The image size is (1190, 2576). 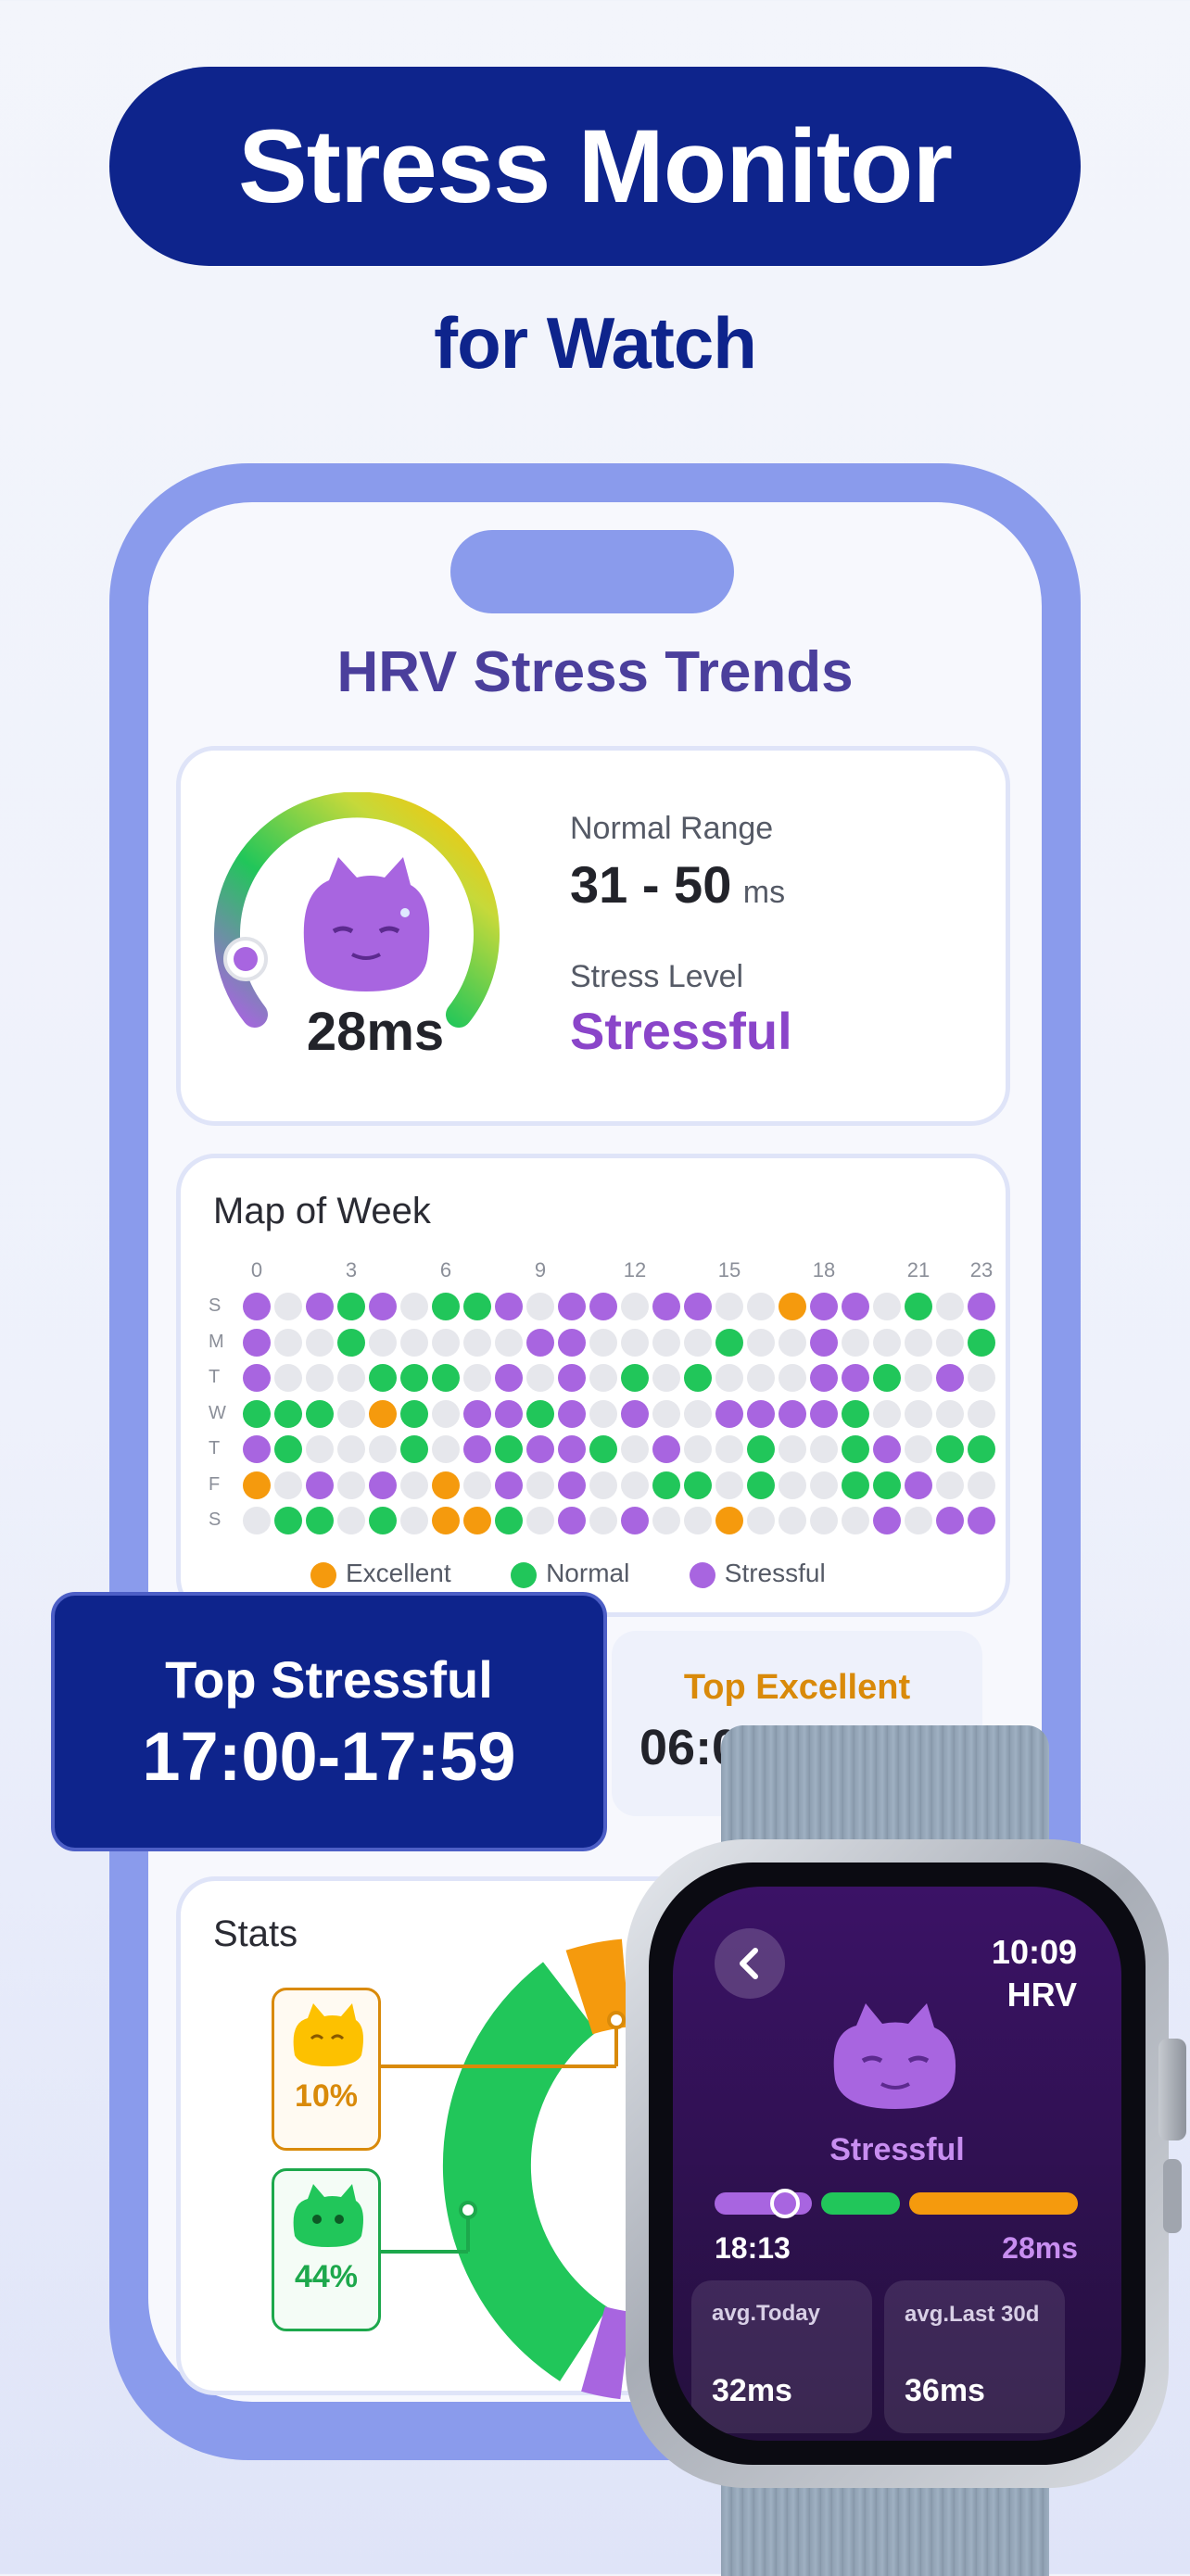 I want to click on watch-header: 10:09 HRV, so click(x=1034, y=1974).